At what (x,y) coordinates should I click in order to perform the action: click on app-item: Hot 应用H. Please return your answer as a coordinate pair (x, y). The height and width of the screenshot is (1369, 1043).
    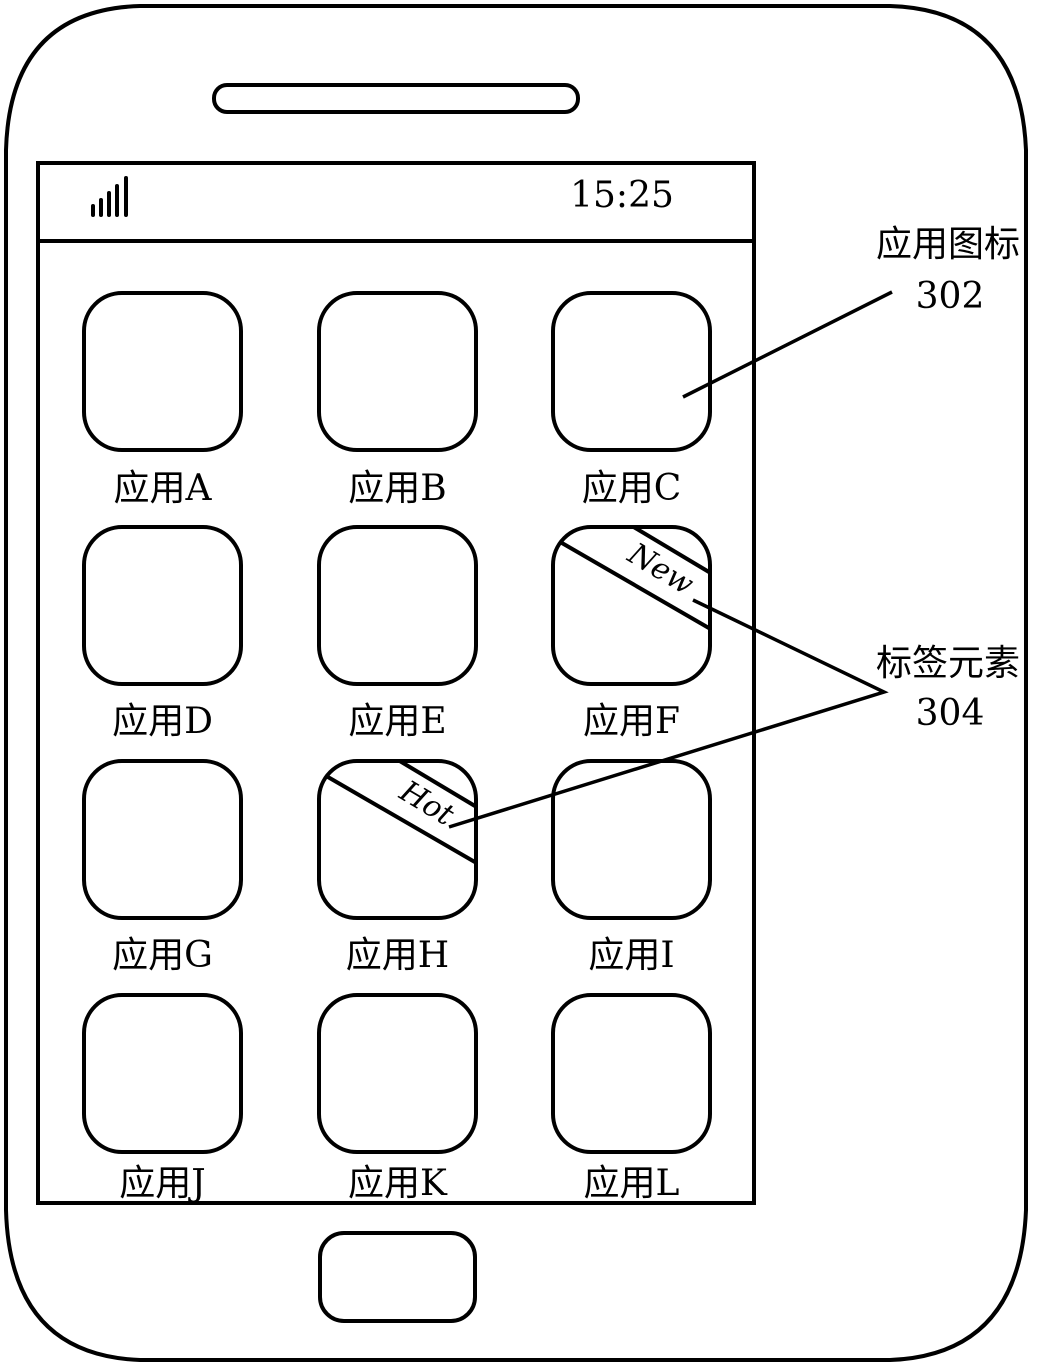
    Looking at the image, I should click on (398, 866).